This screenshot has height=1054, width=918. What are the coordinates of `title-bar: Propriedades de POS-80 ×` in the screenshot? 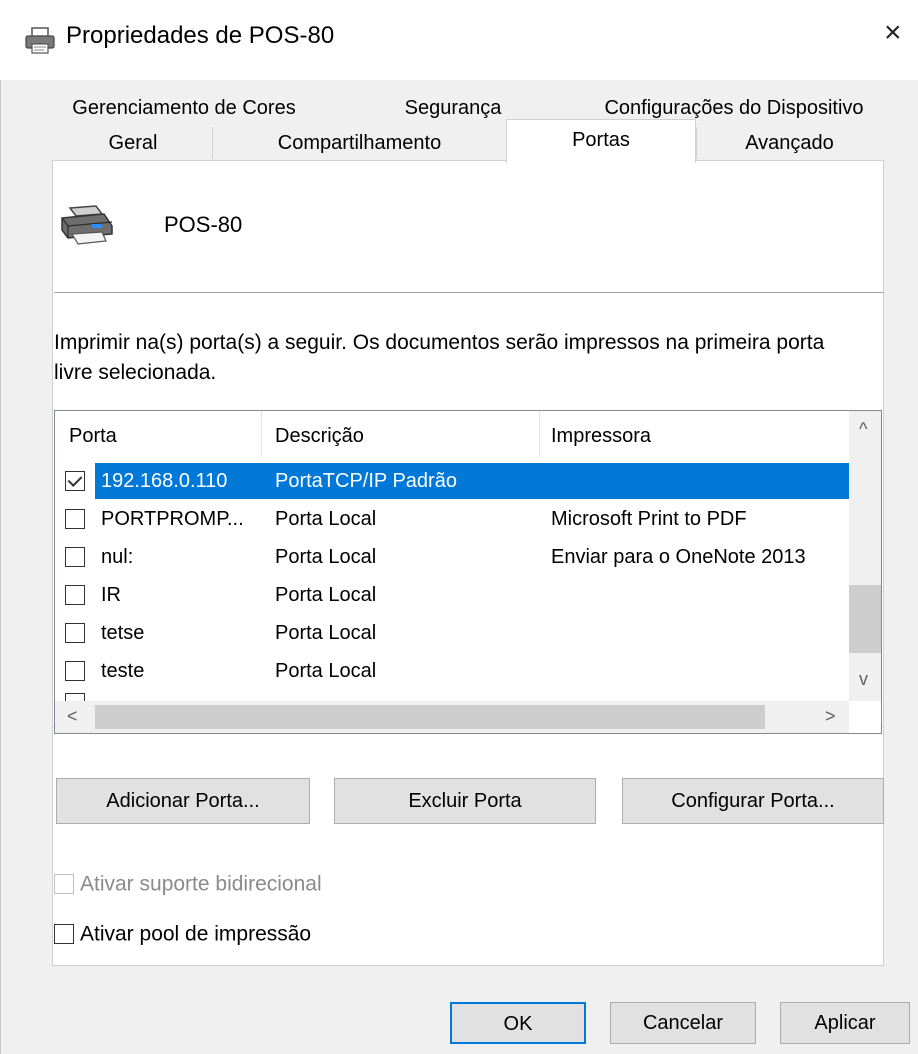 It's located at (459, 40).